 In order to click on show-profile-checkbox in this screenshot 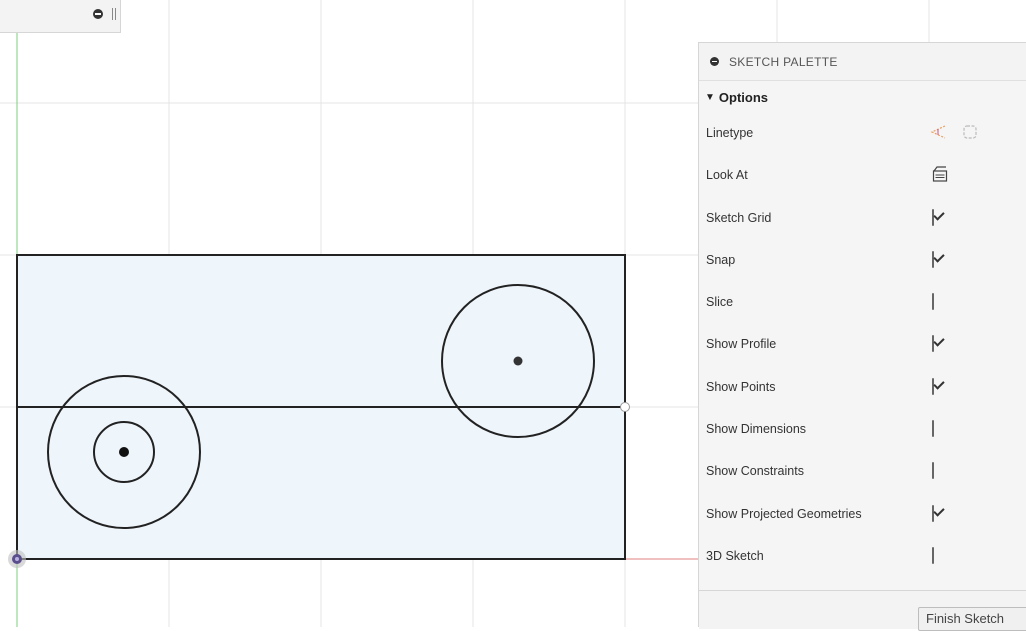, I will do `click(933, 344)`.